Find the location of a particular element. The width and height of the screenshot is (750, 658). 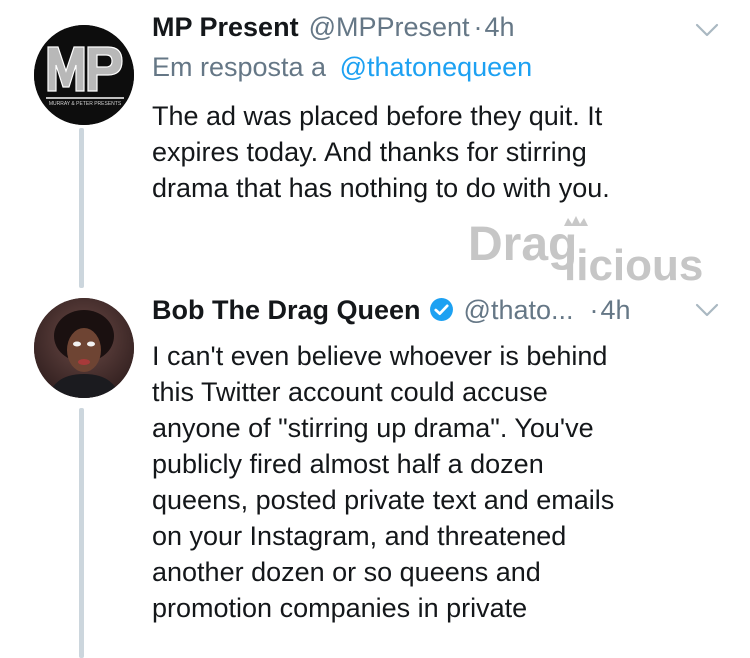

watermark-text-bottom: licious is located at coordinates (633, 265).